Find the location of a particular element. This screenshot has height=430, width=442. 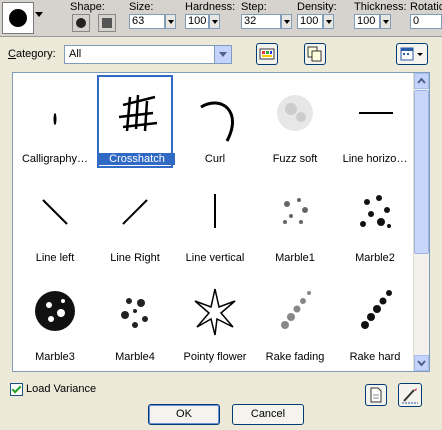

load-variance-label: Load Variance is located at coordinates (61, 389).